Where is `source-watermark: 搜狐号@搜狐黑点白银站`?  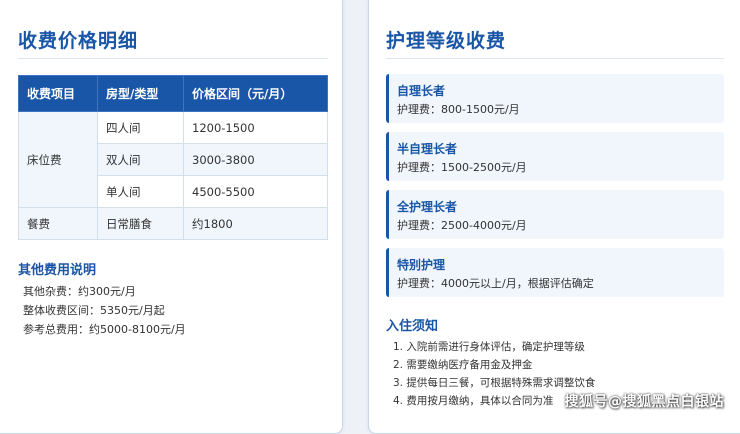 source-watermark: 搜狐号@搜狐黑点白银站 is located at coordinates (644, 402).